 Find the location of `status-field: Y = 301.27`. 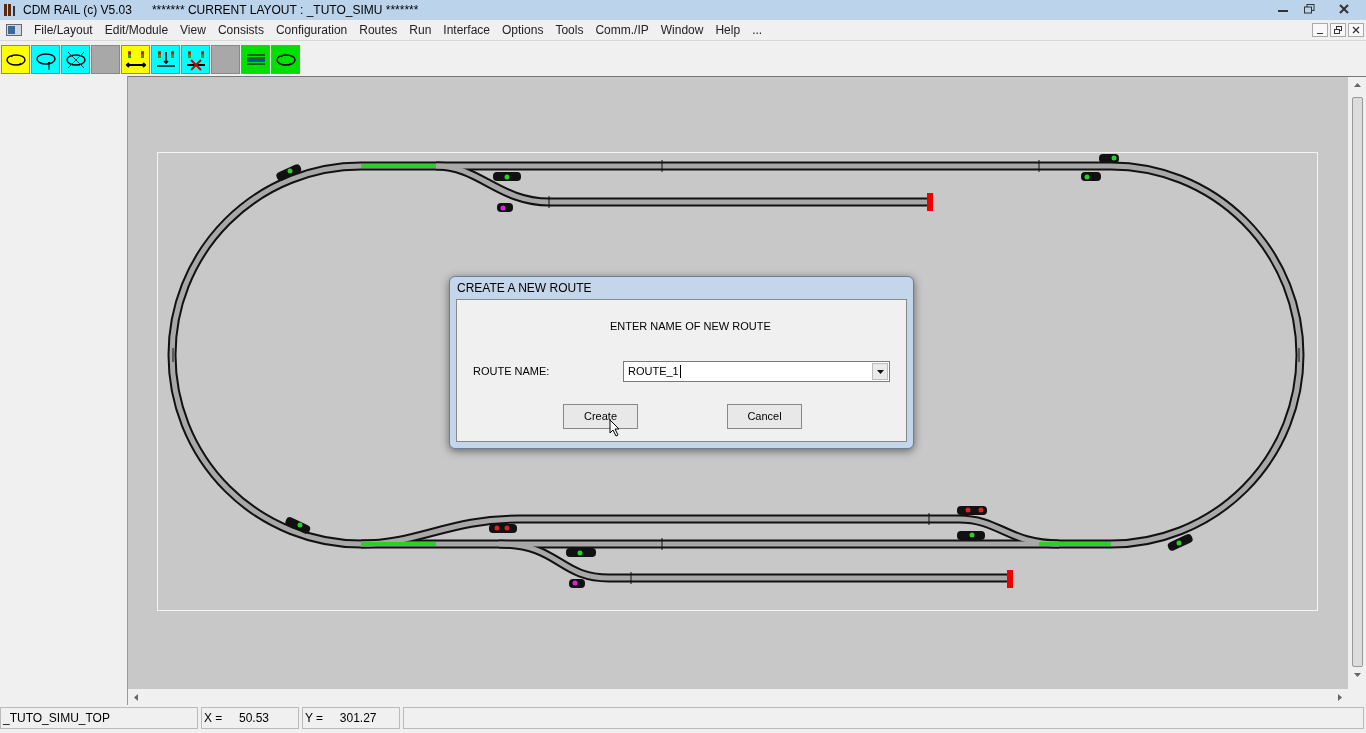

status-field: Y = 301.27 is located at coordinates (351, 718).